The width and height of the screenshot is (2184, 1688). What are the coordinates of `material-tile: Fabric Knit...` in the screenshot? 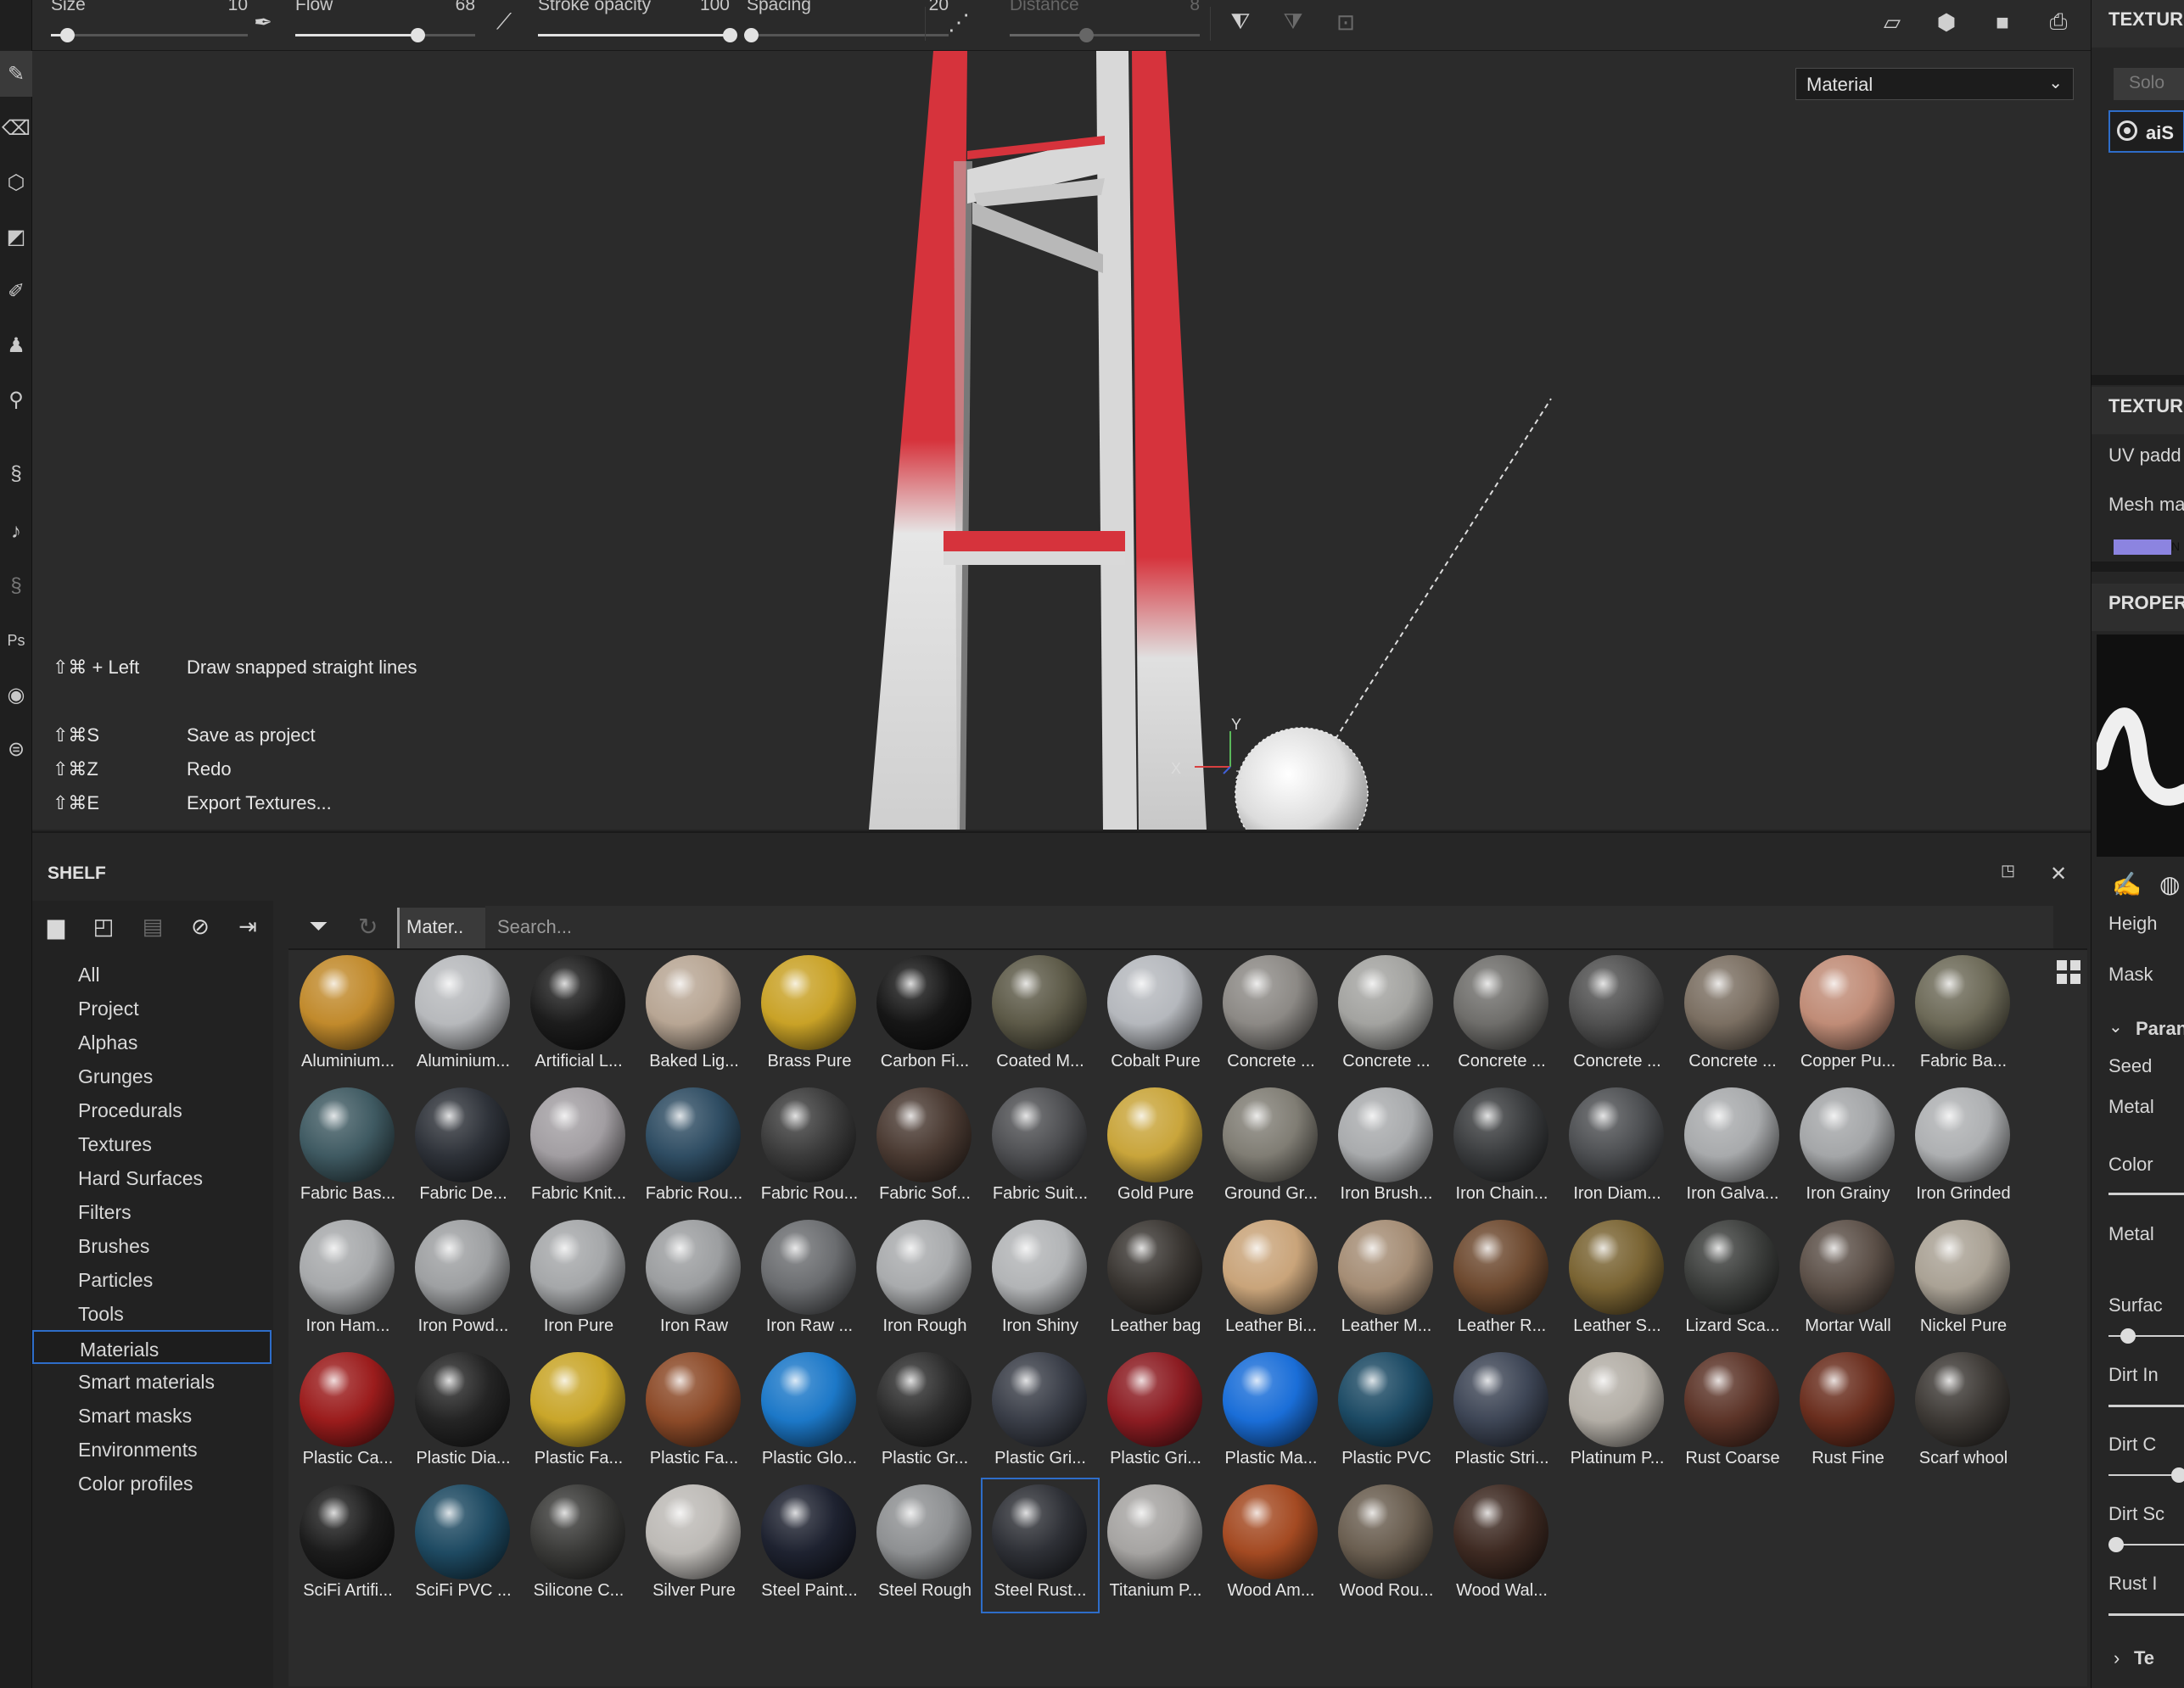 It's located at (578, 1148).